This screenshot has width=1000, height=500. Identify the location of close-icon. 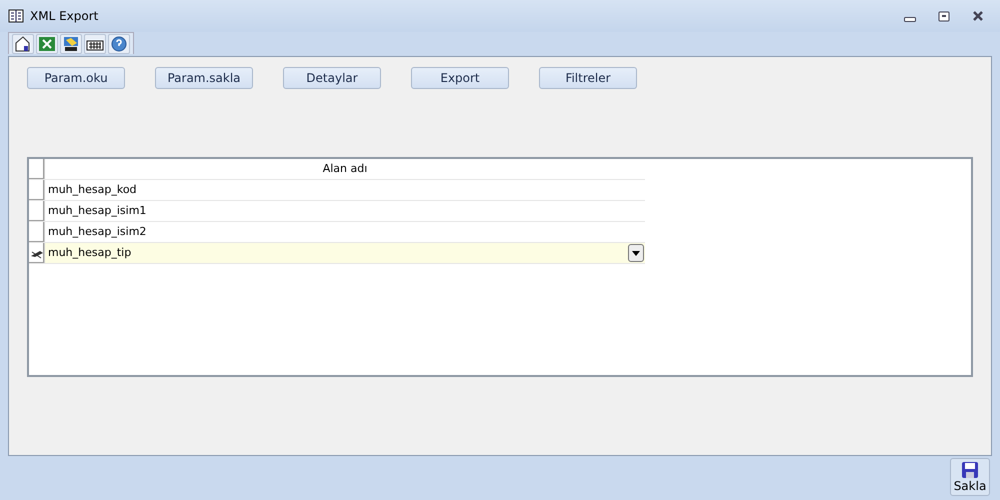
(978, 16).